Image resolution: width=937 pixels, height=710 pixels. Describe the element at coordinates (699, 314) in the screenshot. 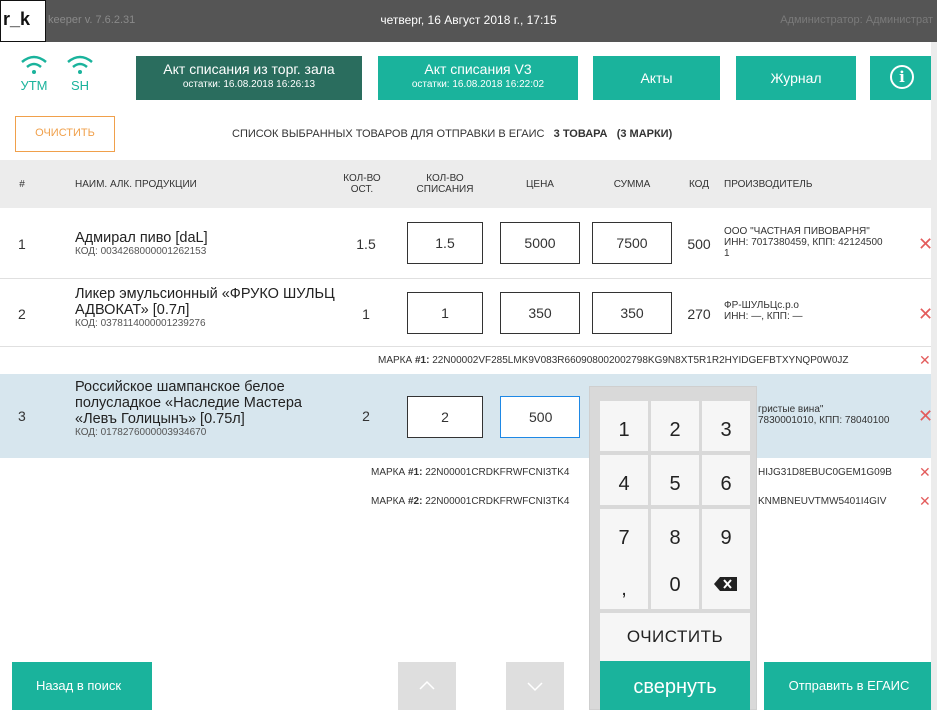

I see `alc-code: 270` at that location.